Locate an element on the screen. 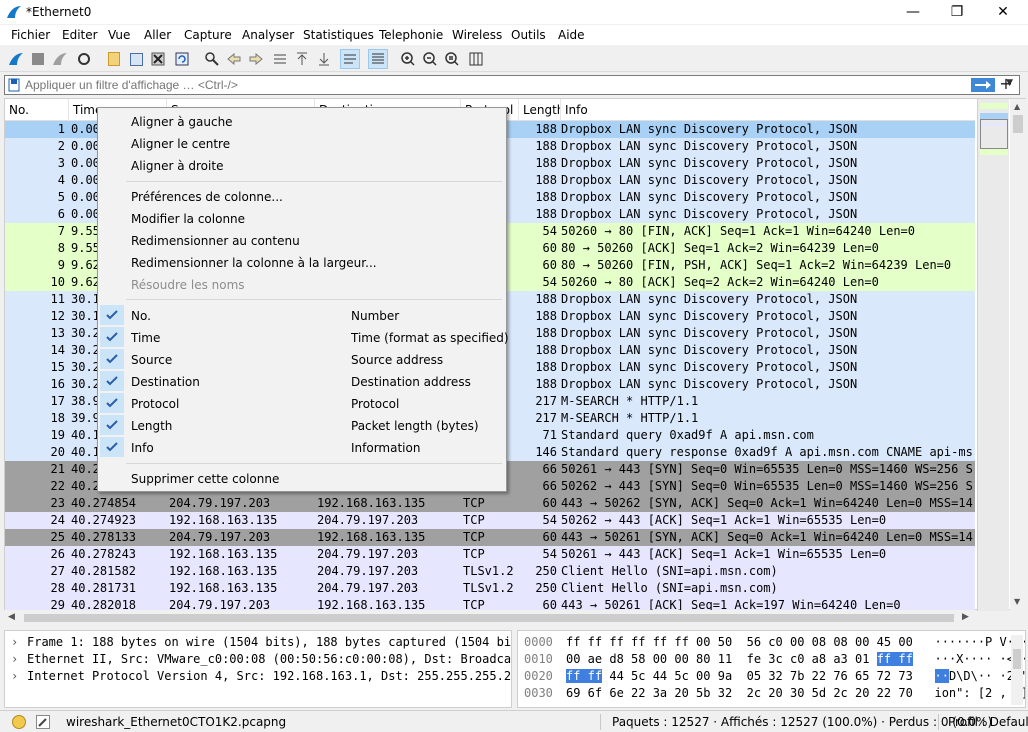 The image size is (1028, 732). capture-options-icon is located at coordinates (84, 59).